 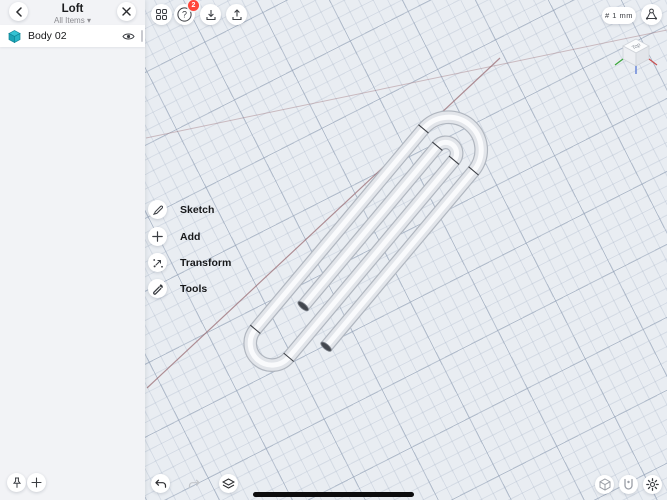 I want to click on layers-icon, so click(x=228, y=483).